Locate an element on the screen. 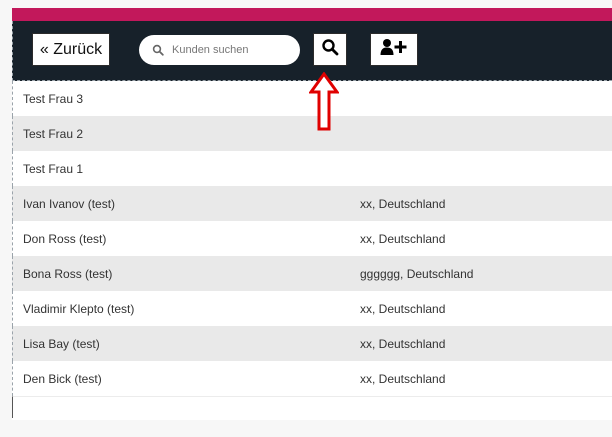  accent-bar is located at coordinates (312, 14).